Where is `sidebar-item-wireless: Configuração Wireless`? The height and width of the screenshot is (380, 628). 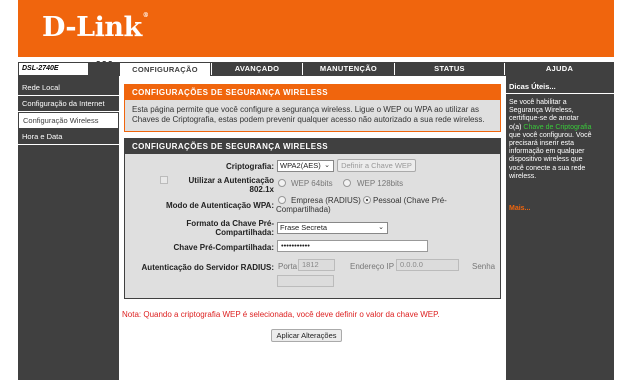
sidebar-item-wireless: Configuração Wireless is located at coordinates (68, 120).